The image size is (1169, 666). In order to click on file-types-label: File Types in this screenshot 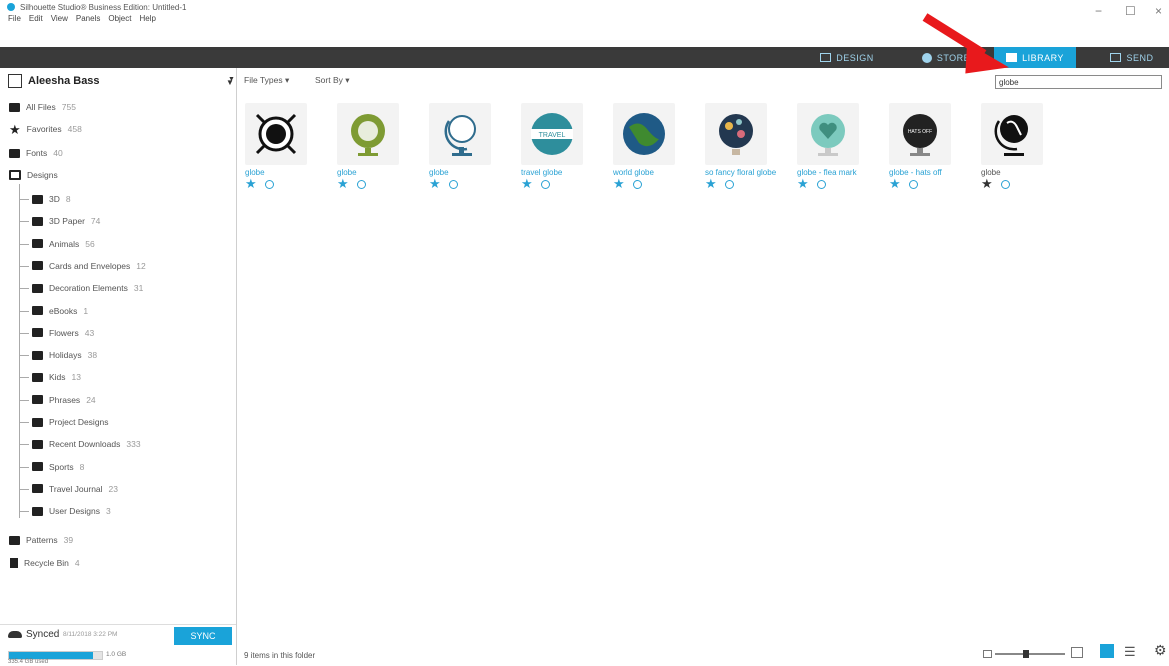, I will do `click(263, 80)`.